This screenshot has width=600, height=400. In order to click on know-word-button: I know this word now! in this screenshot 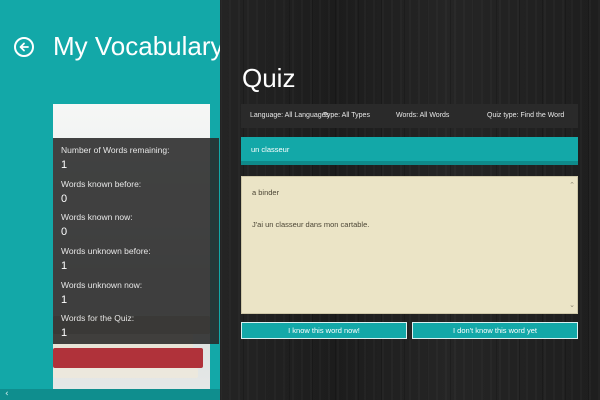, I will do `click(324, 330)`.